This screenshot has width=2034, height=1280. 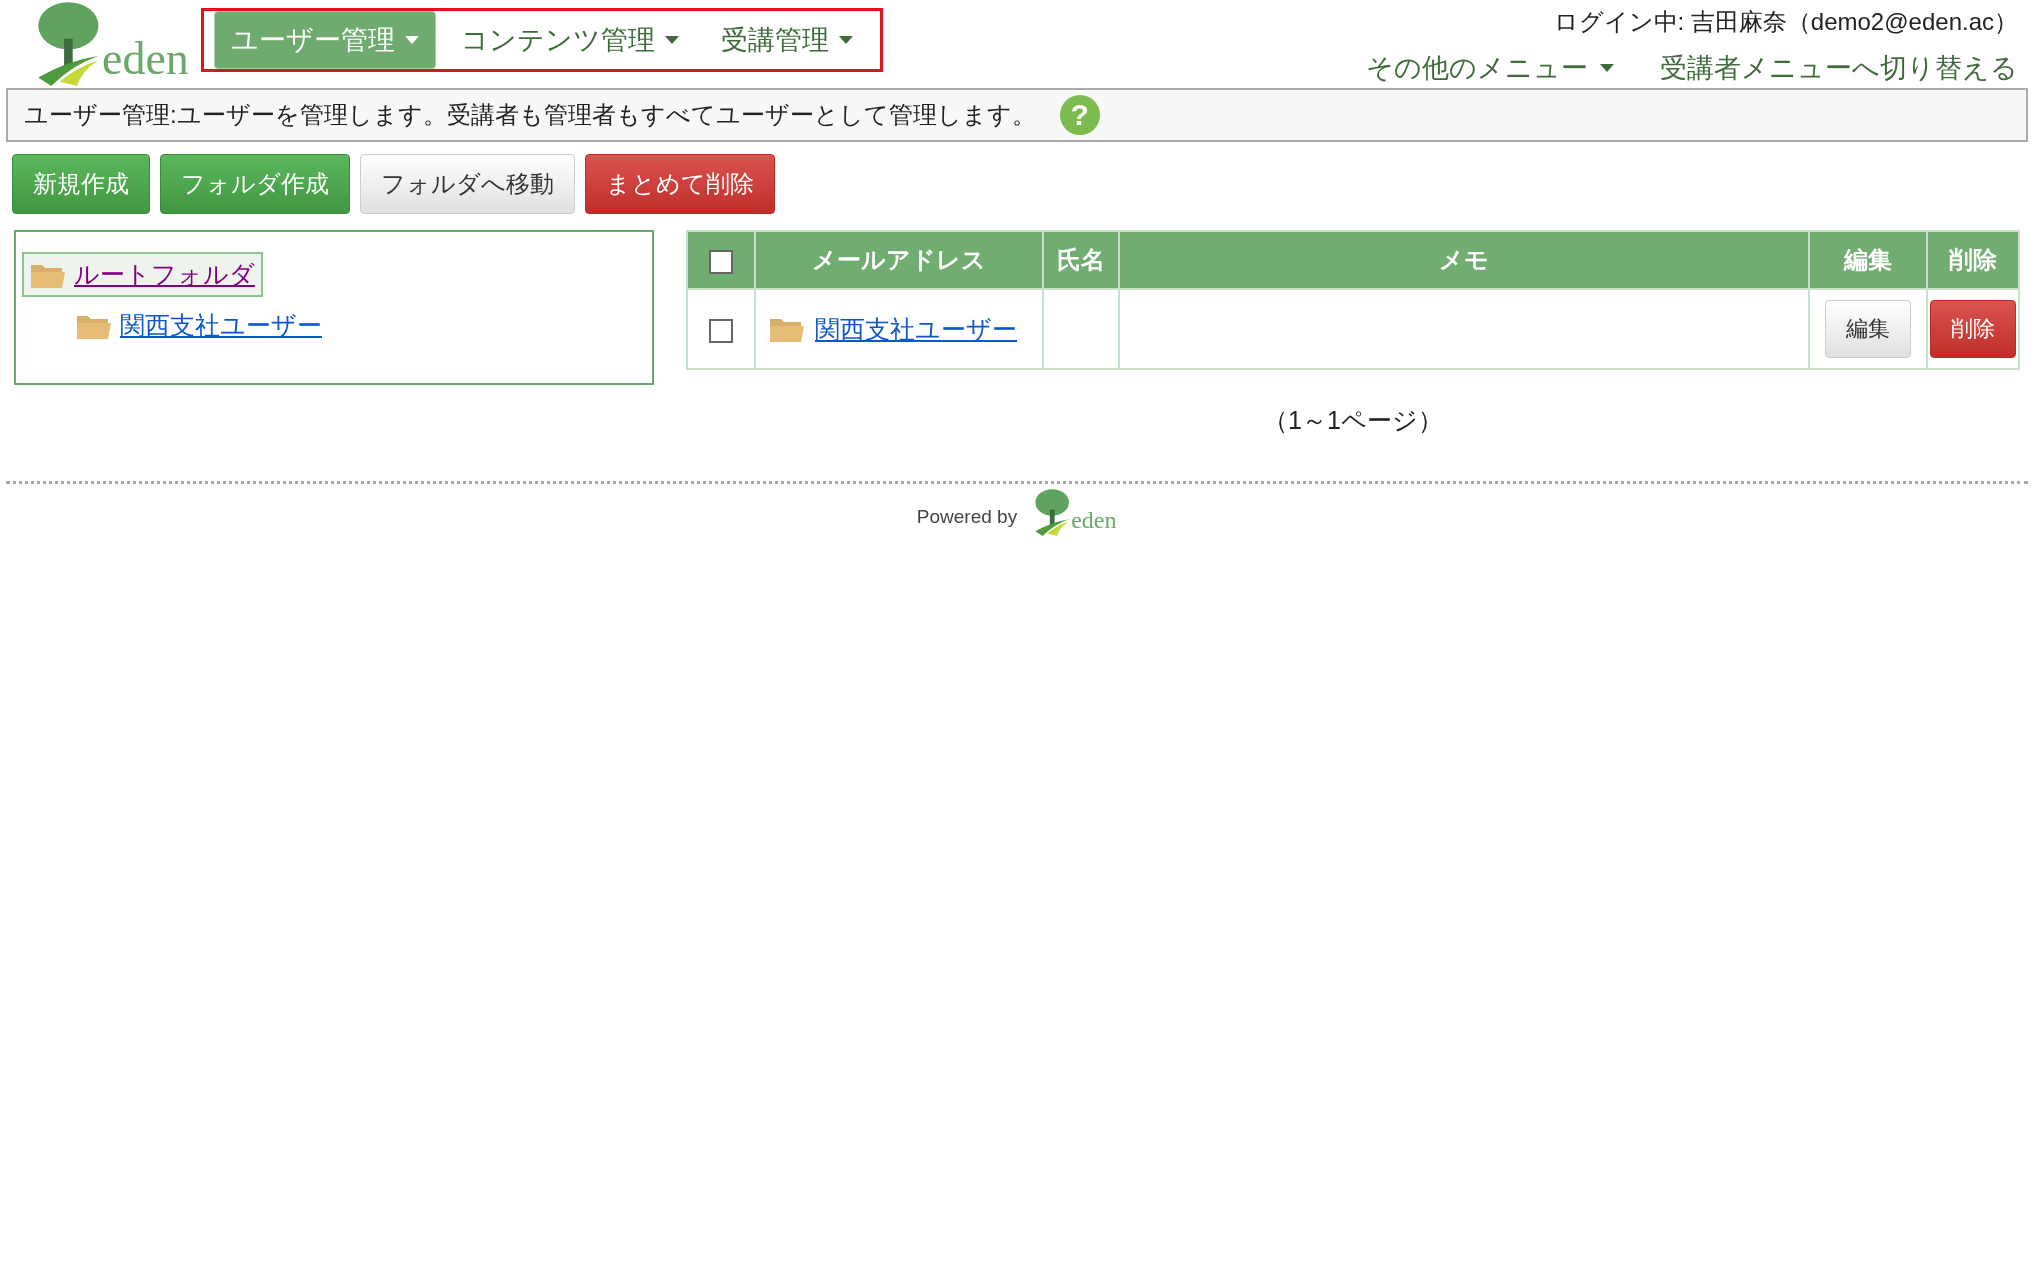 What do you see at coordinates (1081, 260) in the screenshot?
I see `column-header: 氏名` at bounding box center [1081, 260].